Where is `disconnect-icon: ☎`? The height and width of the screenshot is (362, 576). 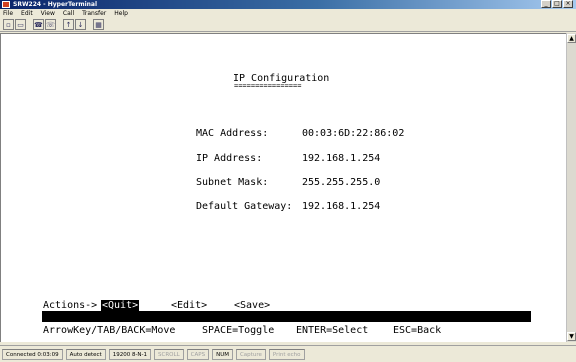 disconnect-icon: ☎ is located at coordinates (38, 24).